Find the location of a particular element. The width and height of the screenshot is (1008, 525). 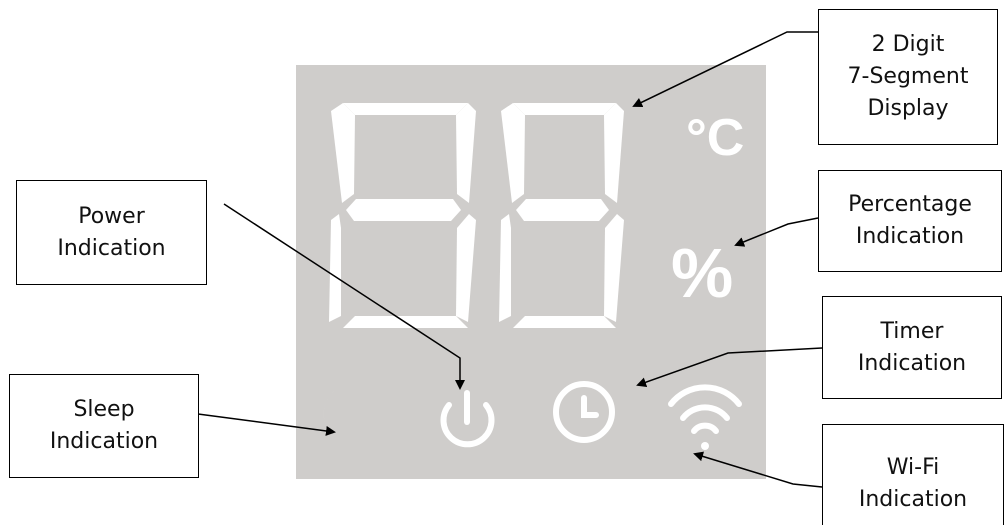

clock-icon is located at coordinates (584, 412).